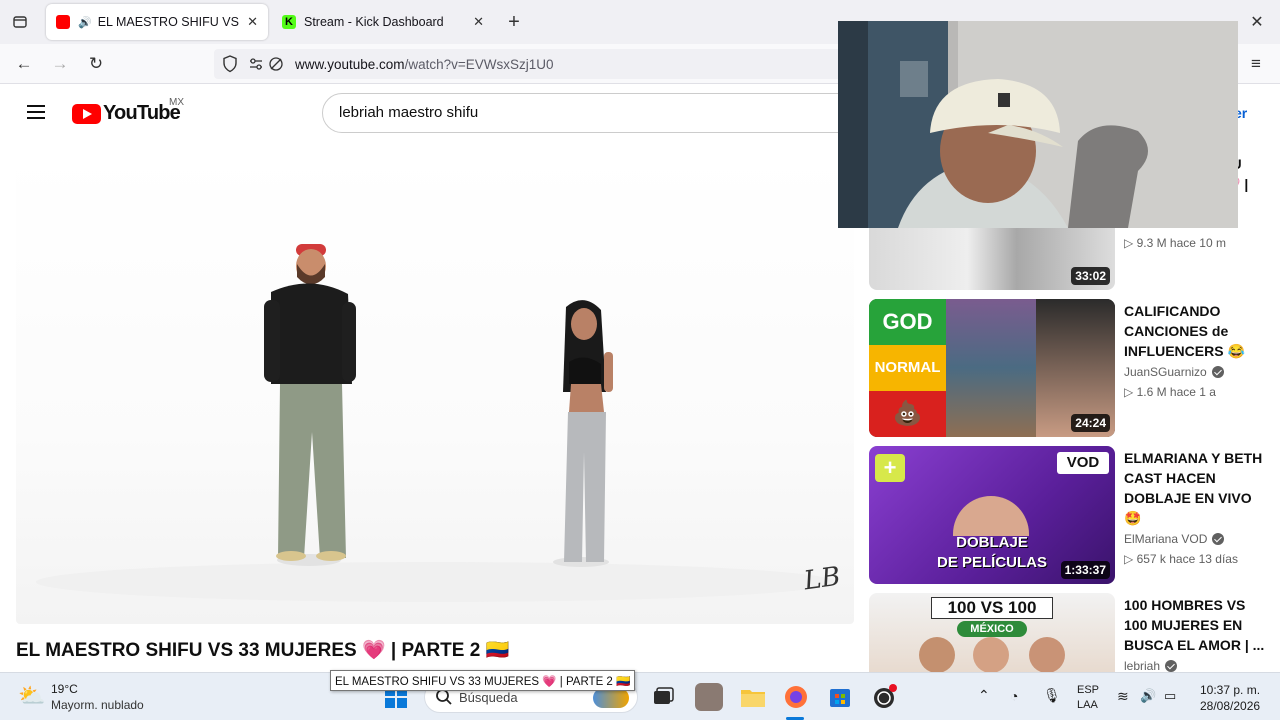 The width and height of the screenshot is (1280, 720). Describe the element at coordinates (840, 697) in the screenshot. I see `store-icon` at that location.